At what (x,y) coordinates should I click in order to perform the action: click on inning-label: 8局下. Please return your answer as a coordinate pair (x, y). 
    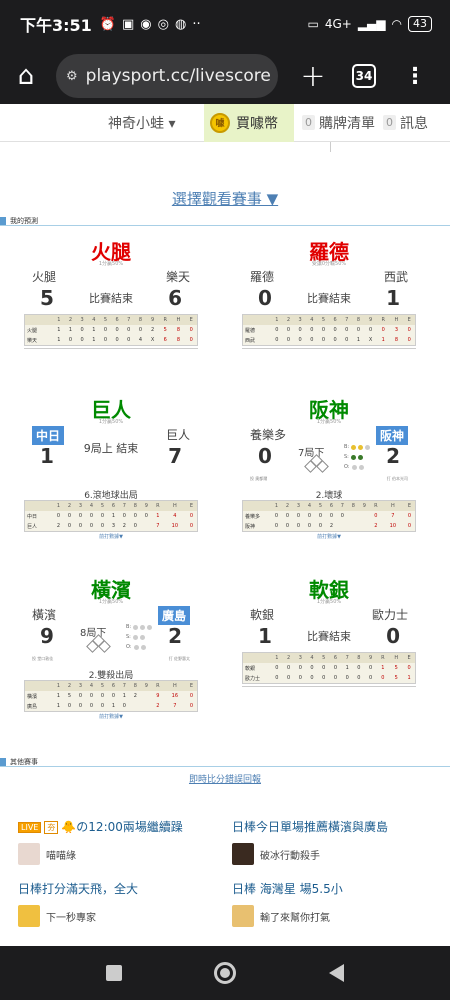
    Looking at the image, I should click on (93, 633).